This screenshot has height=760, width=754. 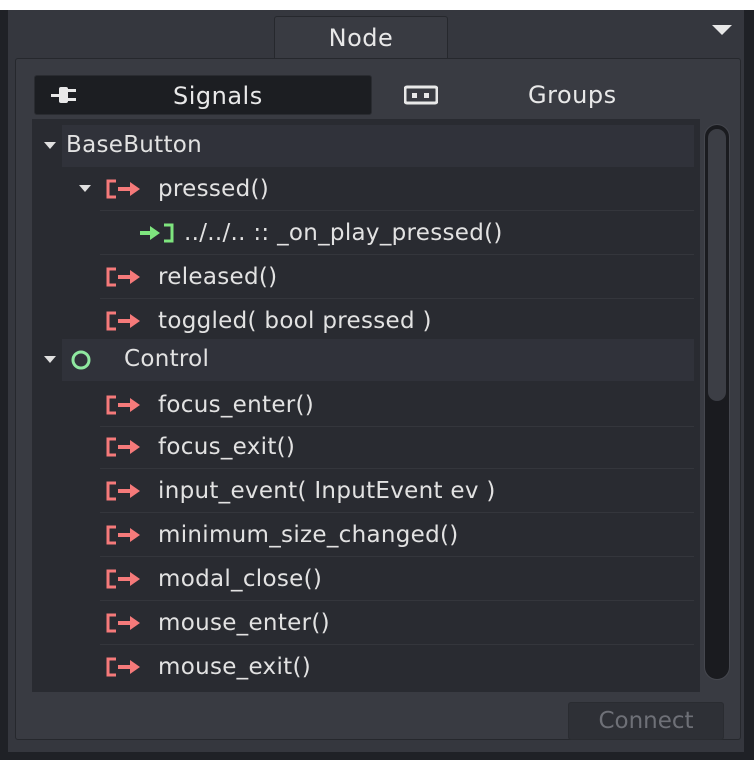 I want to click on caret-down-icon, so click(x=722, y=30).